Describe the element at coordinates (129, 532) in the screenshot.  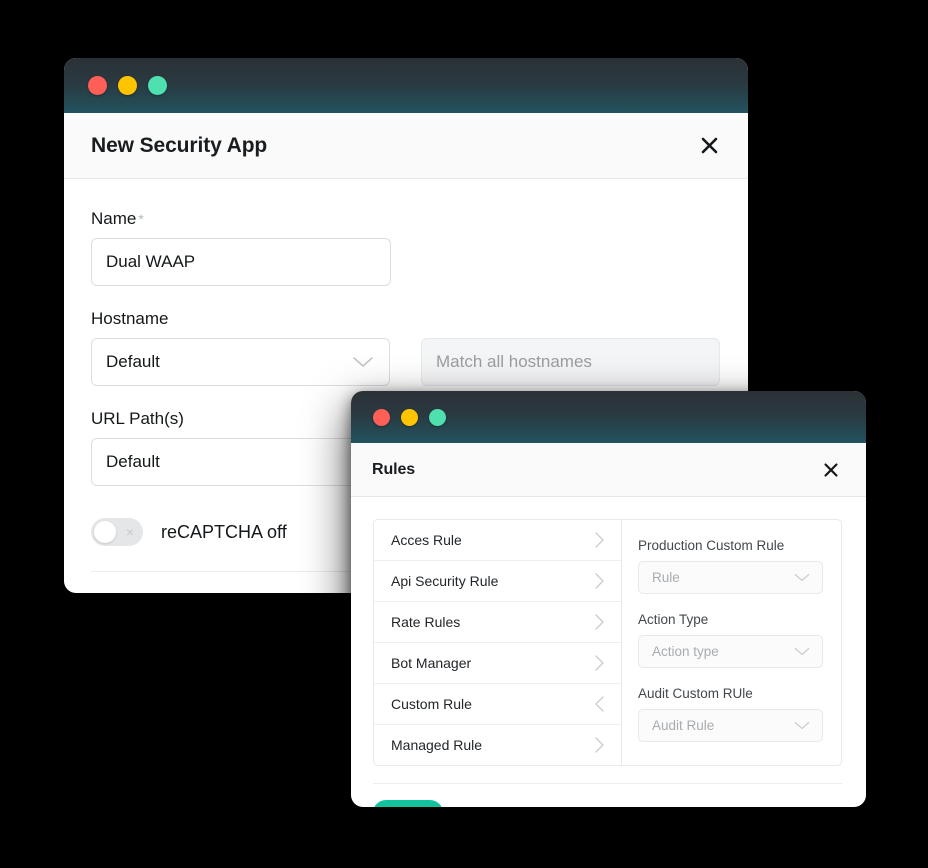
I see `toggle-off-icon: ×` at that location.